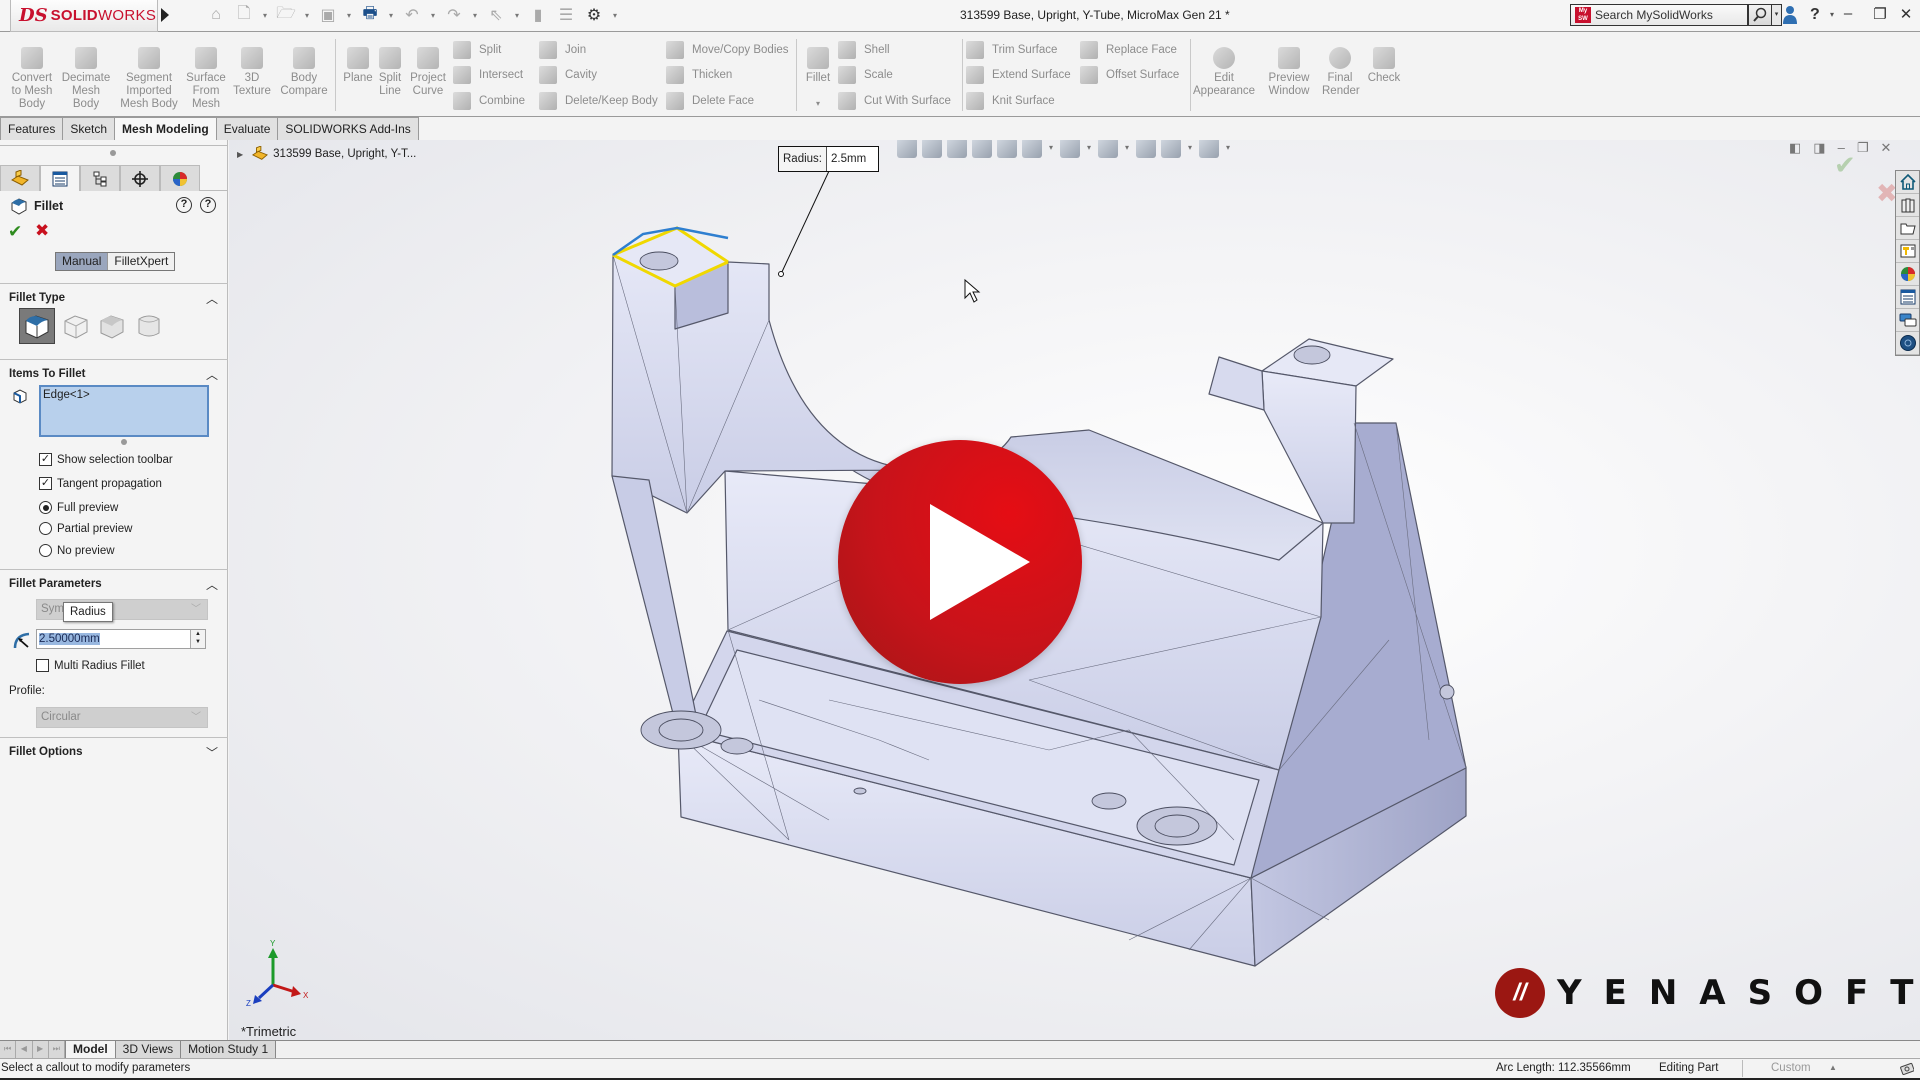 Image resolution: width=1920 pixels, height=1080 pixels. I want to click on view-orientation-icon, so click(1032, 149).